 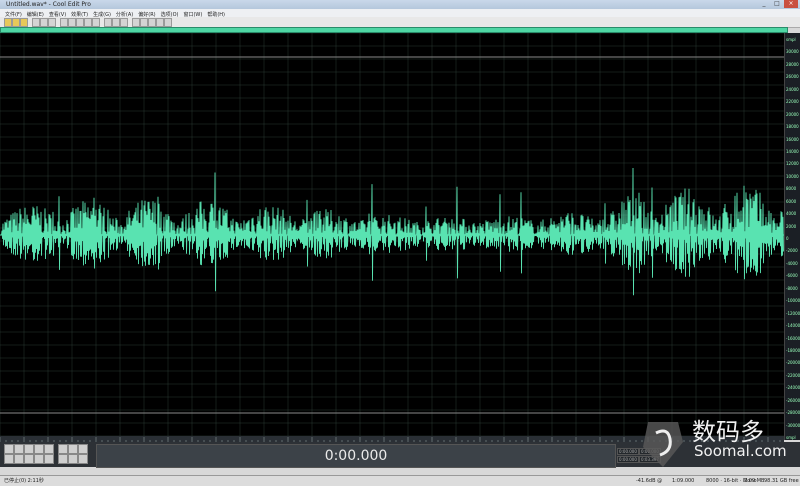 What do you see at coordinates (791, 214) in the screenshot?
I see `scale-label: 4000` at bounding box center [791, 214].